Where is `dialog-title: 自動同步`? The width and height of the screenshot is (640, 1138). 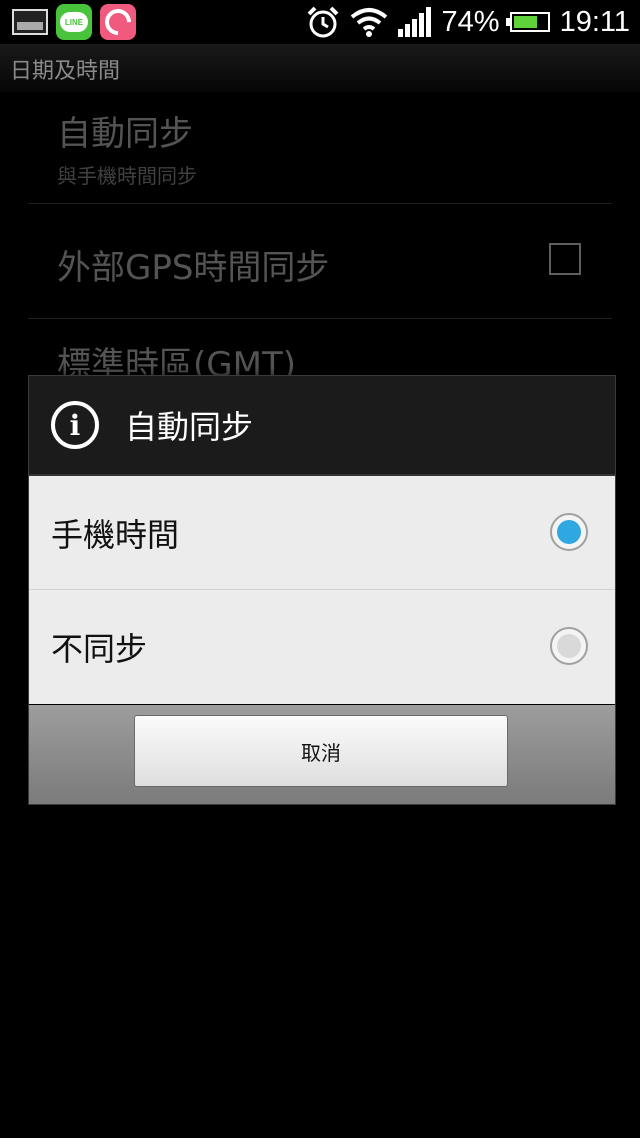 dialog-title: 自動同步 is located at coordinates (189, 427).